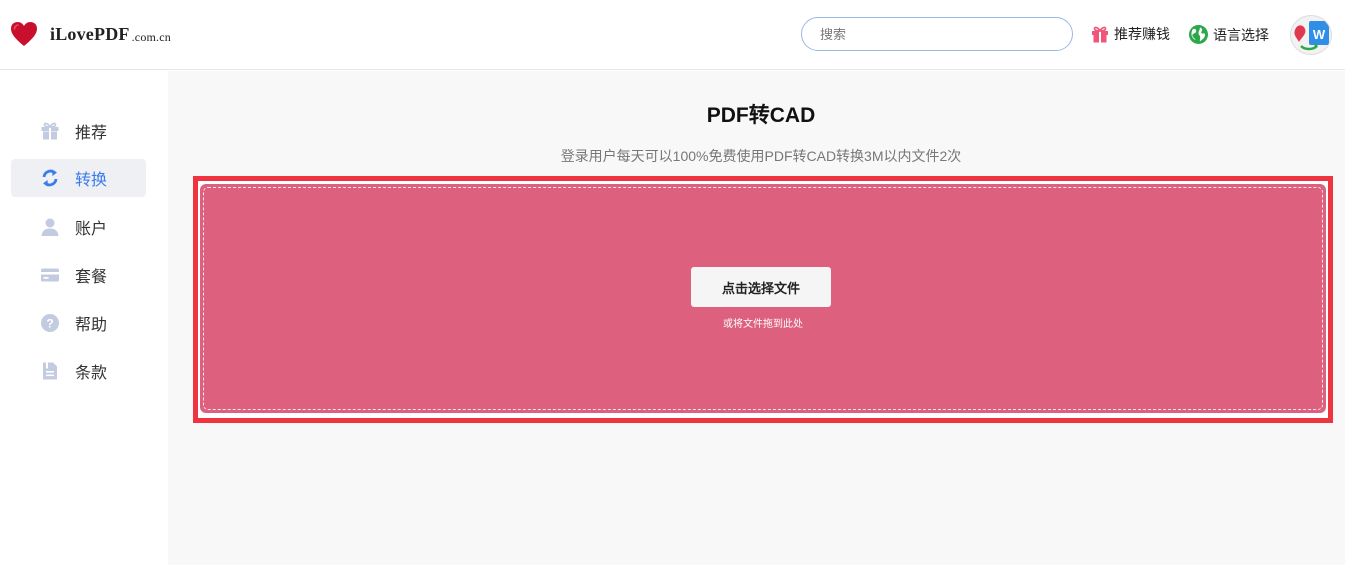 This screenshot has height=565, width=1345. I want to click on logo-suffix: .com.cn, so click(151, 36).